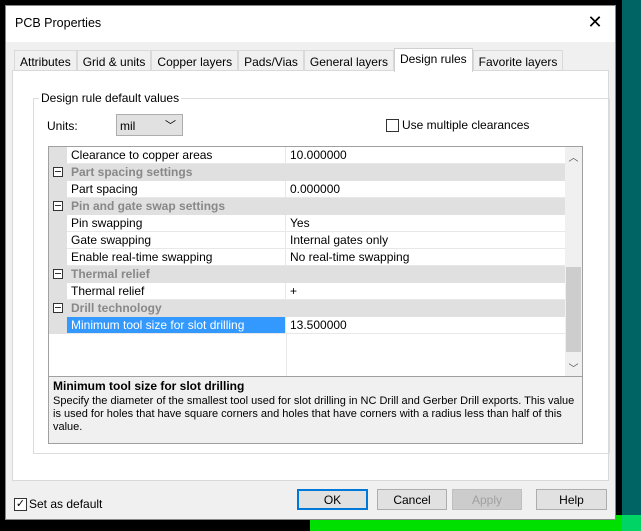 This screenshot has width=641, height=531. Describe the element at coordinates (392, 125) in the screenshot. I see `use-multiple-clearances-checkbox` at that location.